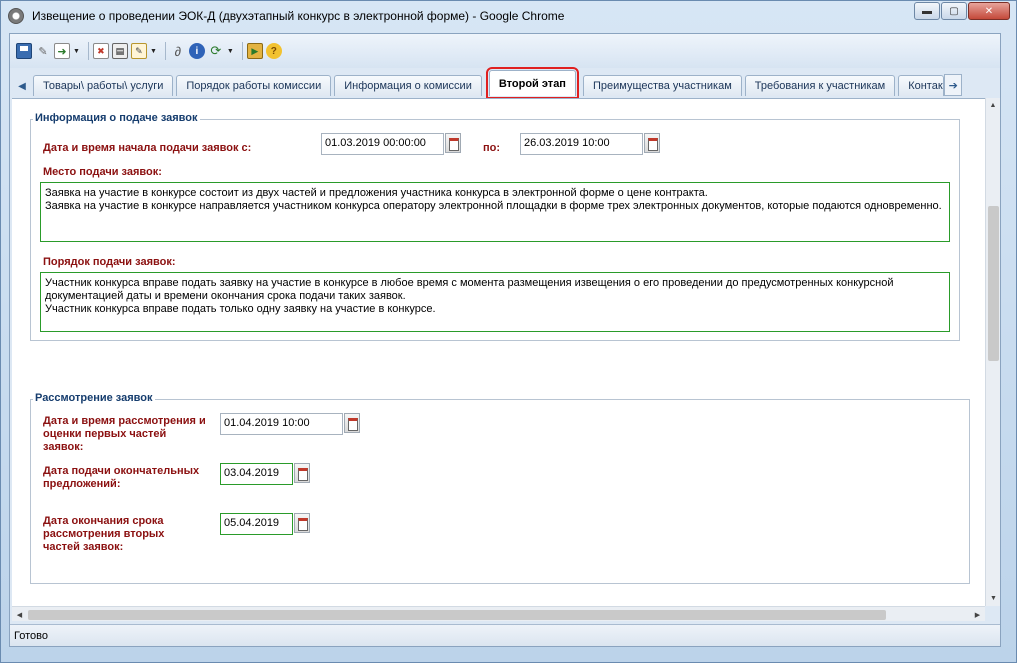 The height and width of the screenshot is (663, 1017). What do you see at coordinates (532, 83) in the screenshot?
I see `tab-second-stage: Второй этап` at bounding box center [532, 83].